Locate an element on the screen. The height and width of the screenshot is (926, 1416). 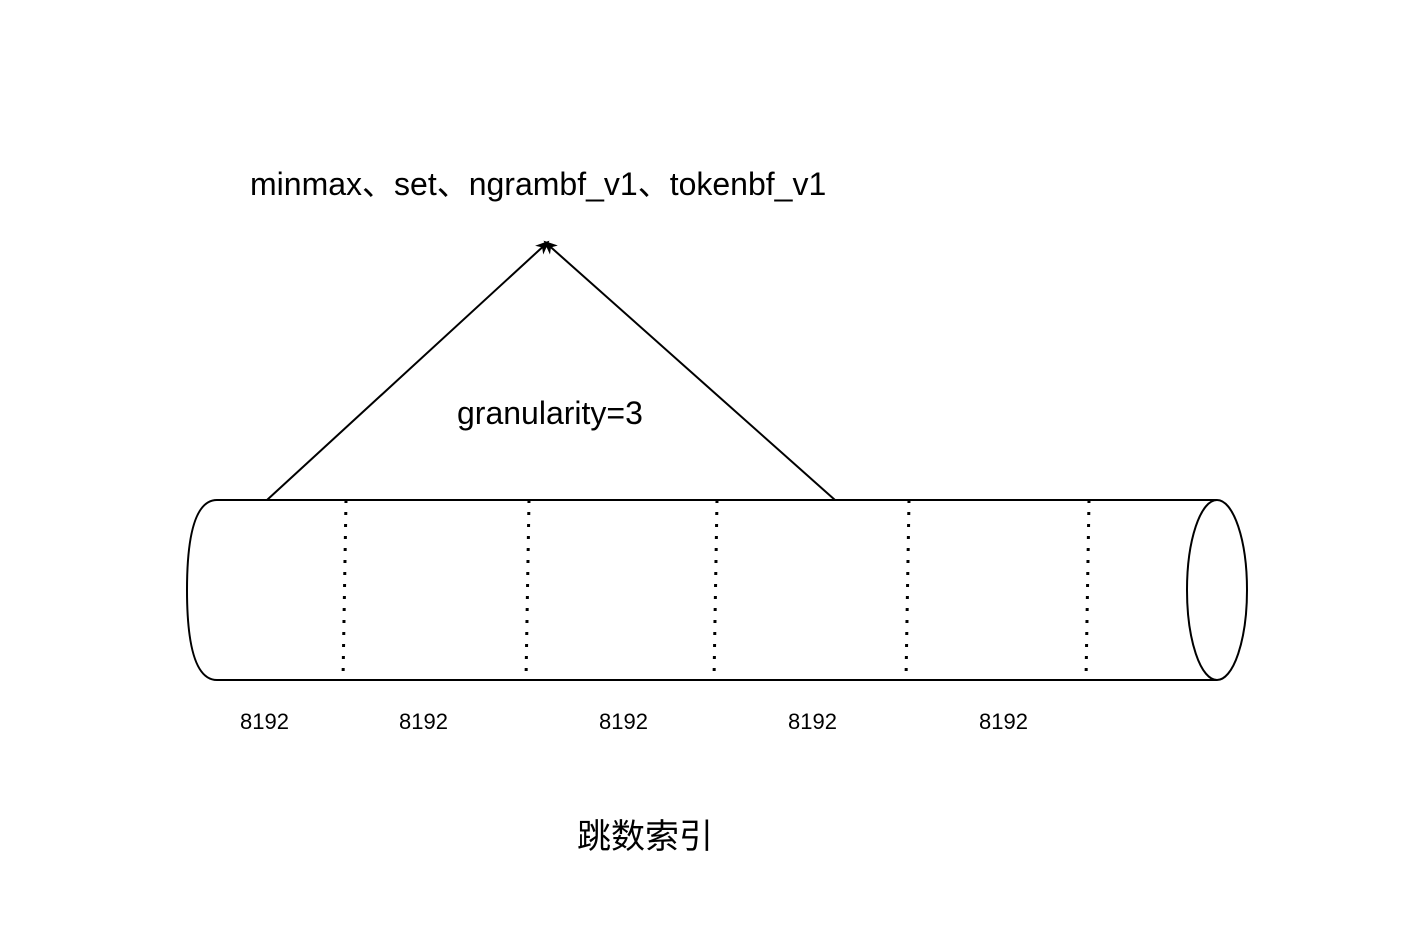
cylinder-end-cap is located at coordinates (1217, 590).